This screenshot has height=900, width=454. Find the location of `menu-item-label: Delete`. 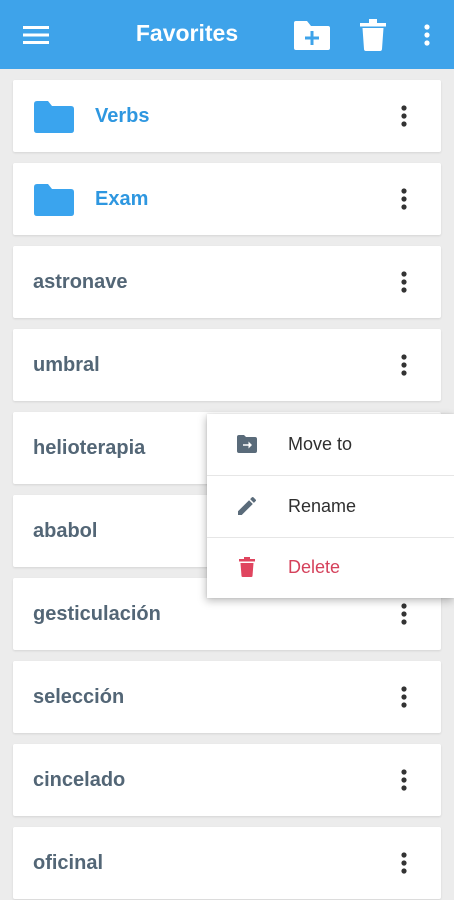

menu-item-label: Delete is located at coordinates (314, 567).